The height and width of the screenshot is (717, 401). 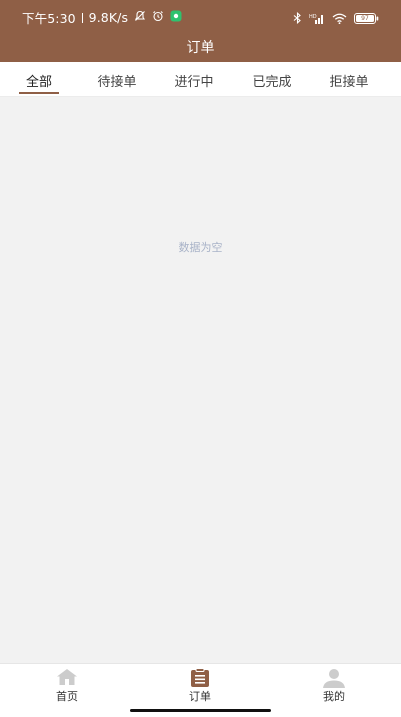 I want to click on tab-rejected: 拒接单, so click(x=348, y=80).